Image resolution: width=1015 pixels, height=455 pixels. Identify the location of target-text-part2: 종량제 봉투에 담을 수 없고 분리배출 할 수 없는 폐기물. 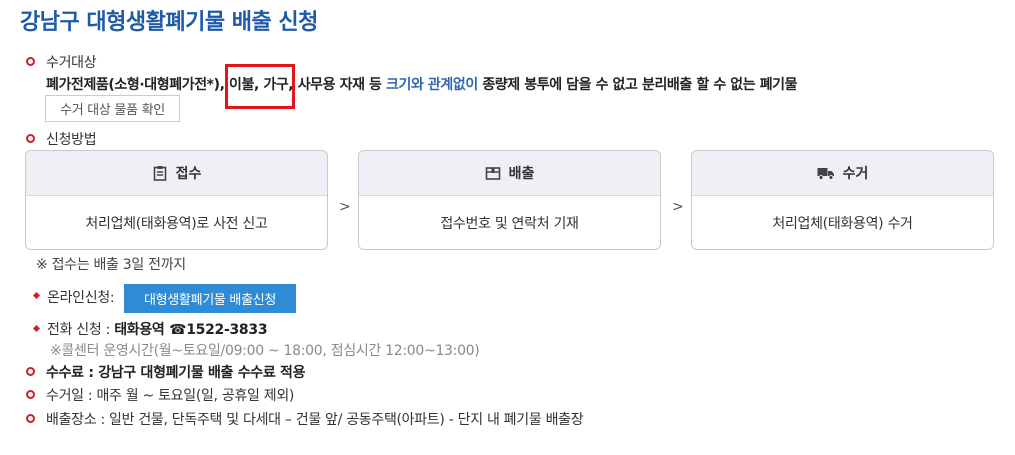
(637, 85).